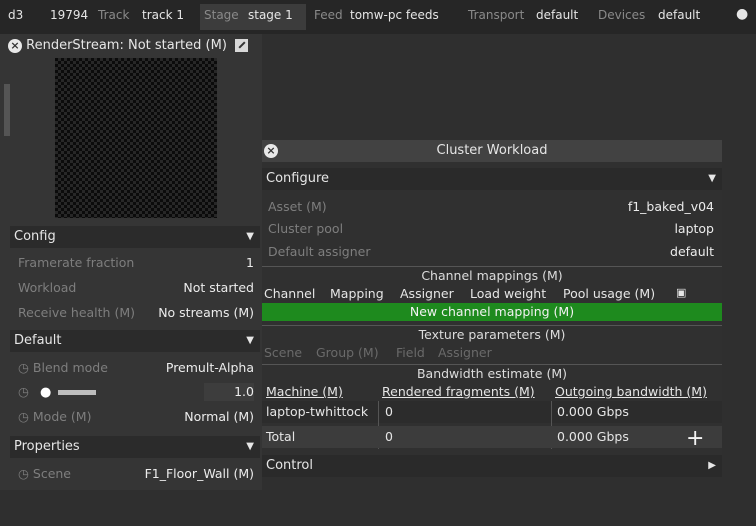  What do you see at coordinates (317, 411) in the screenshot?
I see `machine-cell: laptop-twhittock` at bounding box center [317, 411].